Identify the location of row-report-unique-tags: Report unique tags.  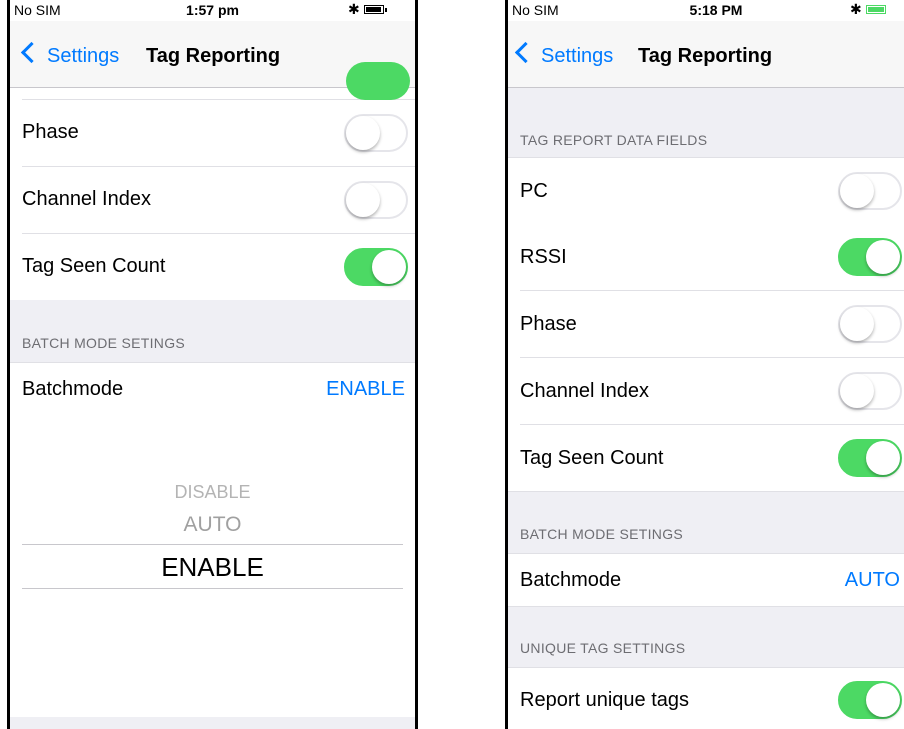
(706, 698).